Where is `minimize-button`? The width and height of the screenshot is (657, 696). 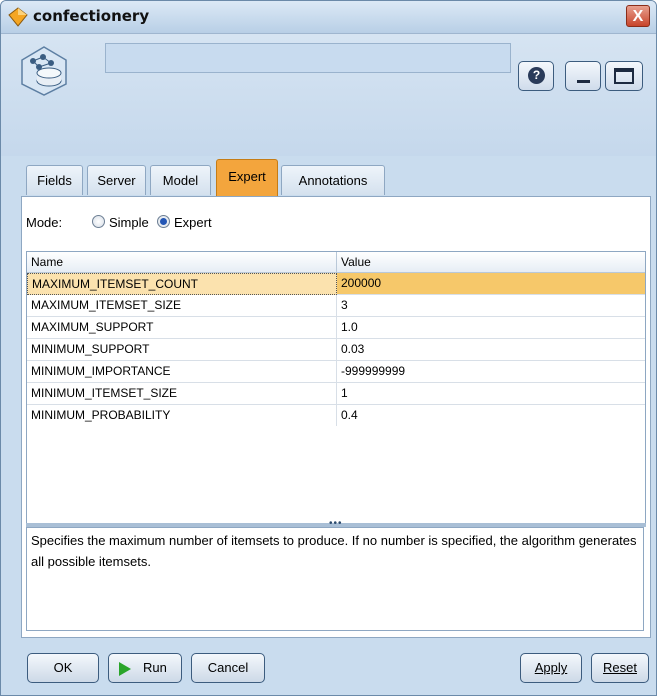 minimize-button is located at coordinates (583, 76).